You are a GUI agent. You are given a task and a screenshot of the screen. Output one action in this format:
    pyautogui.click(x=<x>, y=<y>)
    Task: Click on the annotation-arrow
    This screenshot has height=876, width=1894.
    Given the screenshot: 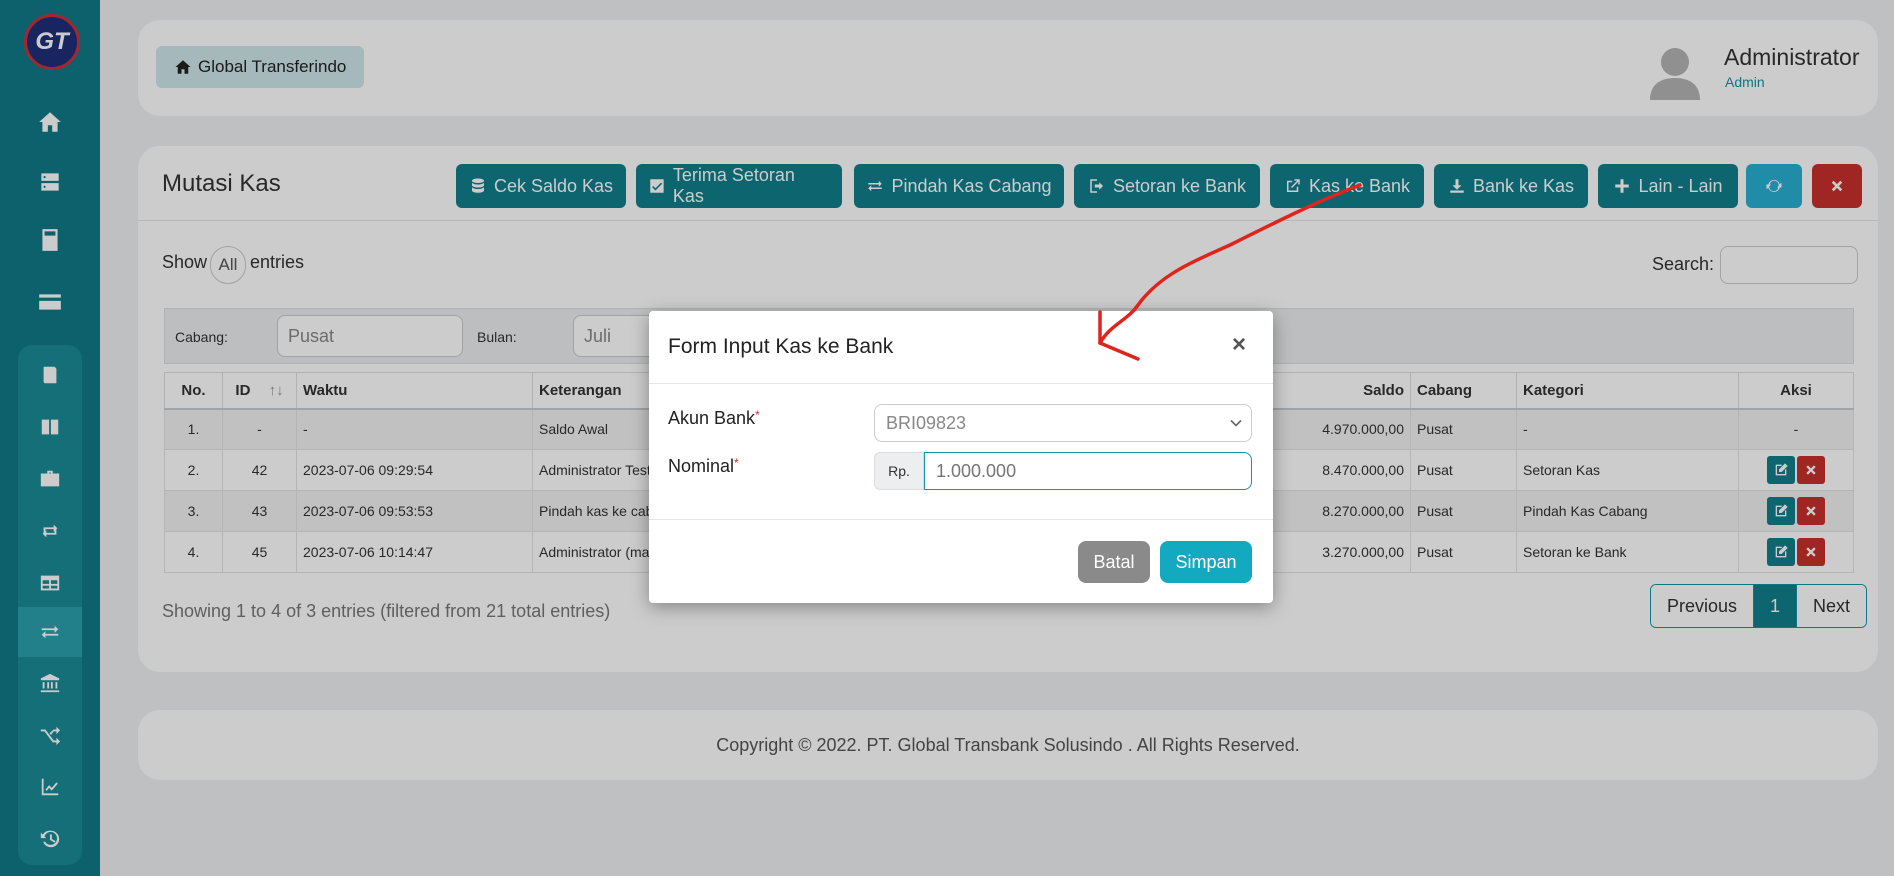 What is the action you would take?
    pyautogui.click(x=1230, y=272)
    